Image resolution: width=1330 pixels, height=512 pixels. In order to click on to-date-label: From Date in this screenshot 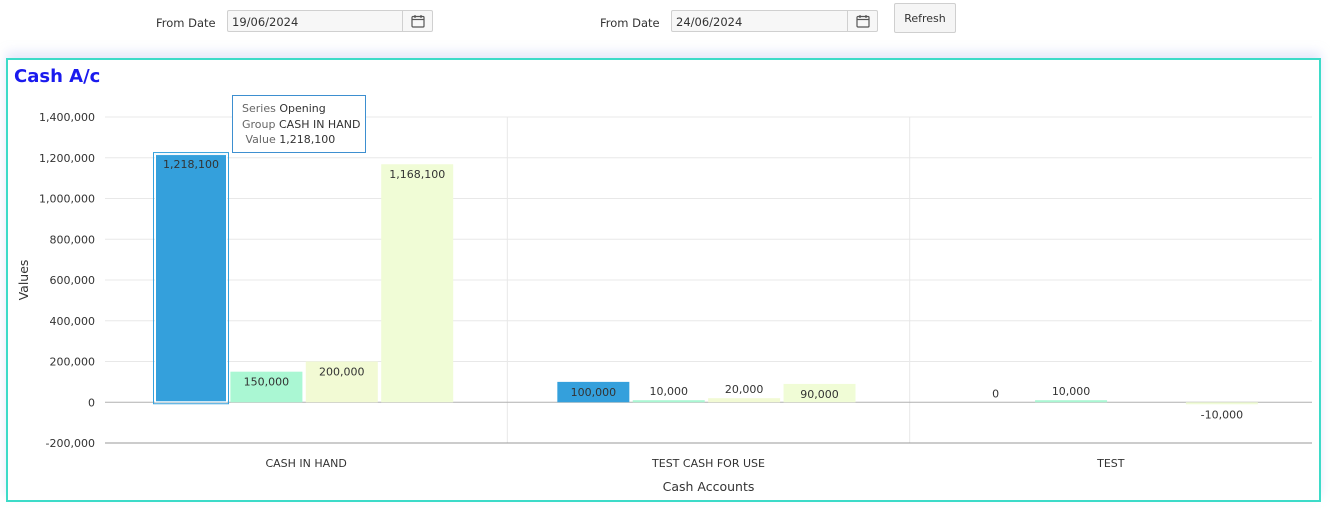, I will do `click(630, 23)`.